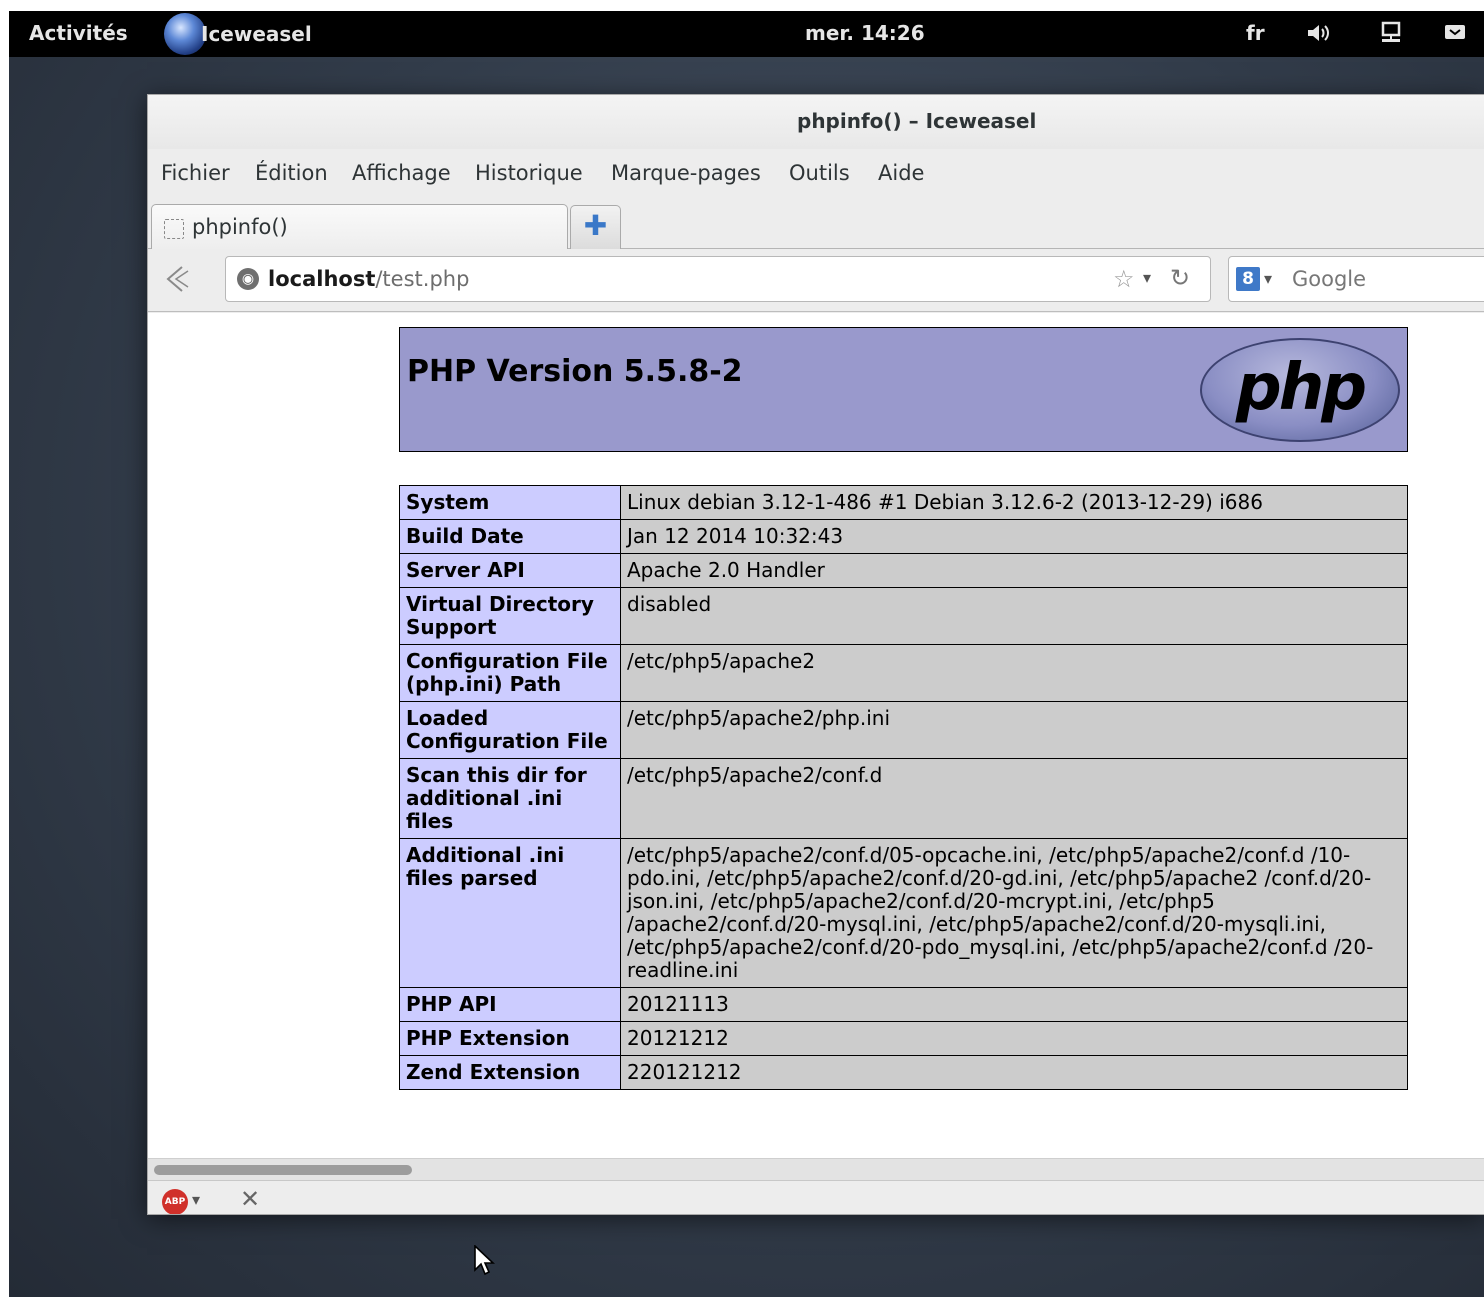 The height and width of the screenshot is (1297, 1484). What do you see at coordinates (510, 730) in the screenshot?
I see `row-key: Loaded Configuration File` at bounding box center [510, 730].